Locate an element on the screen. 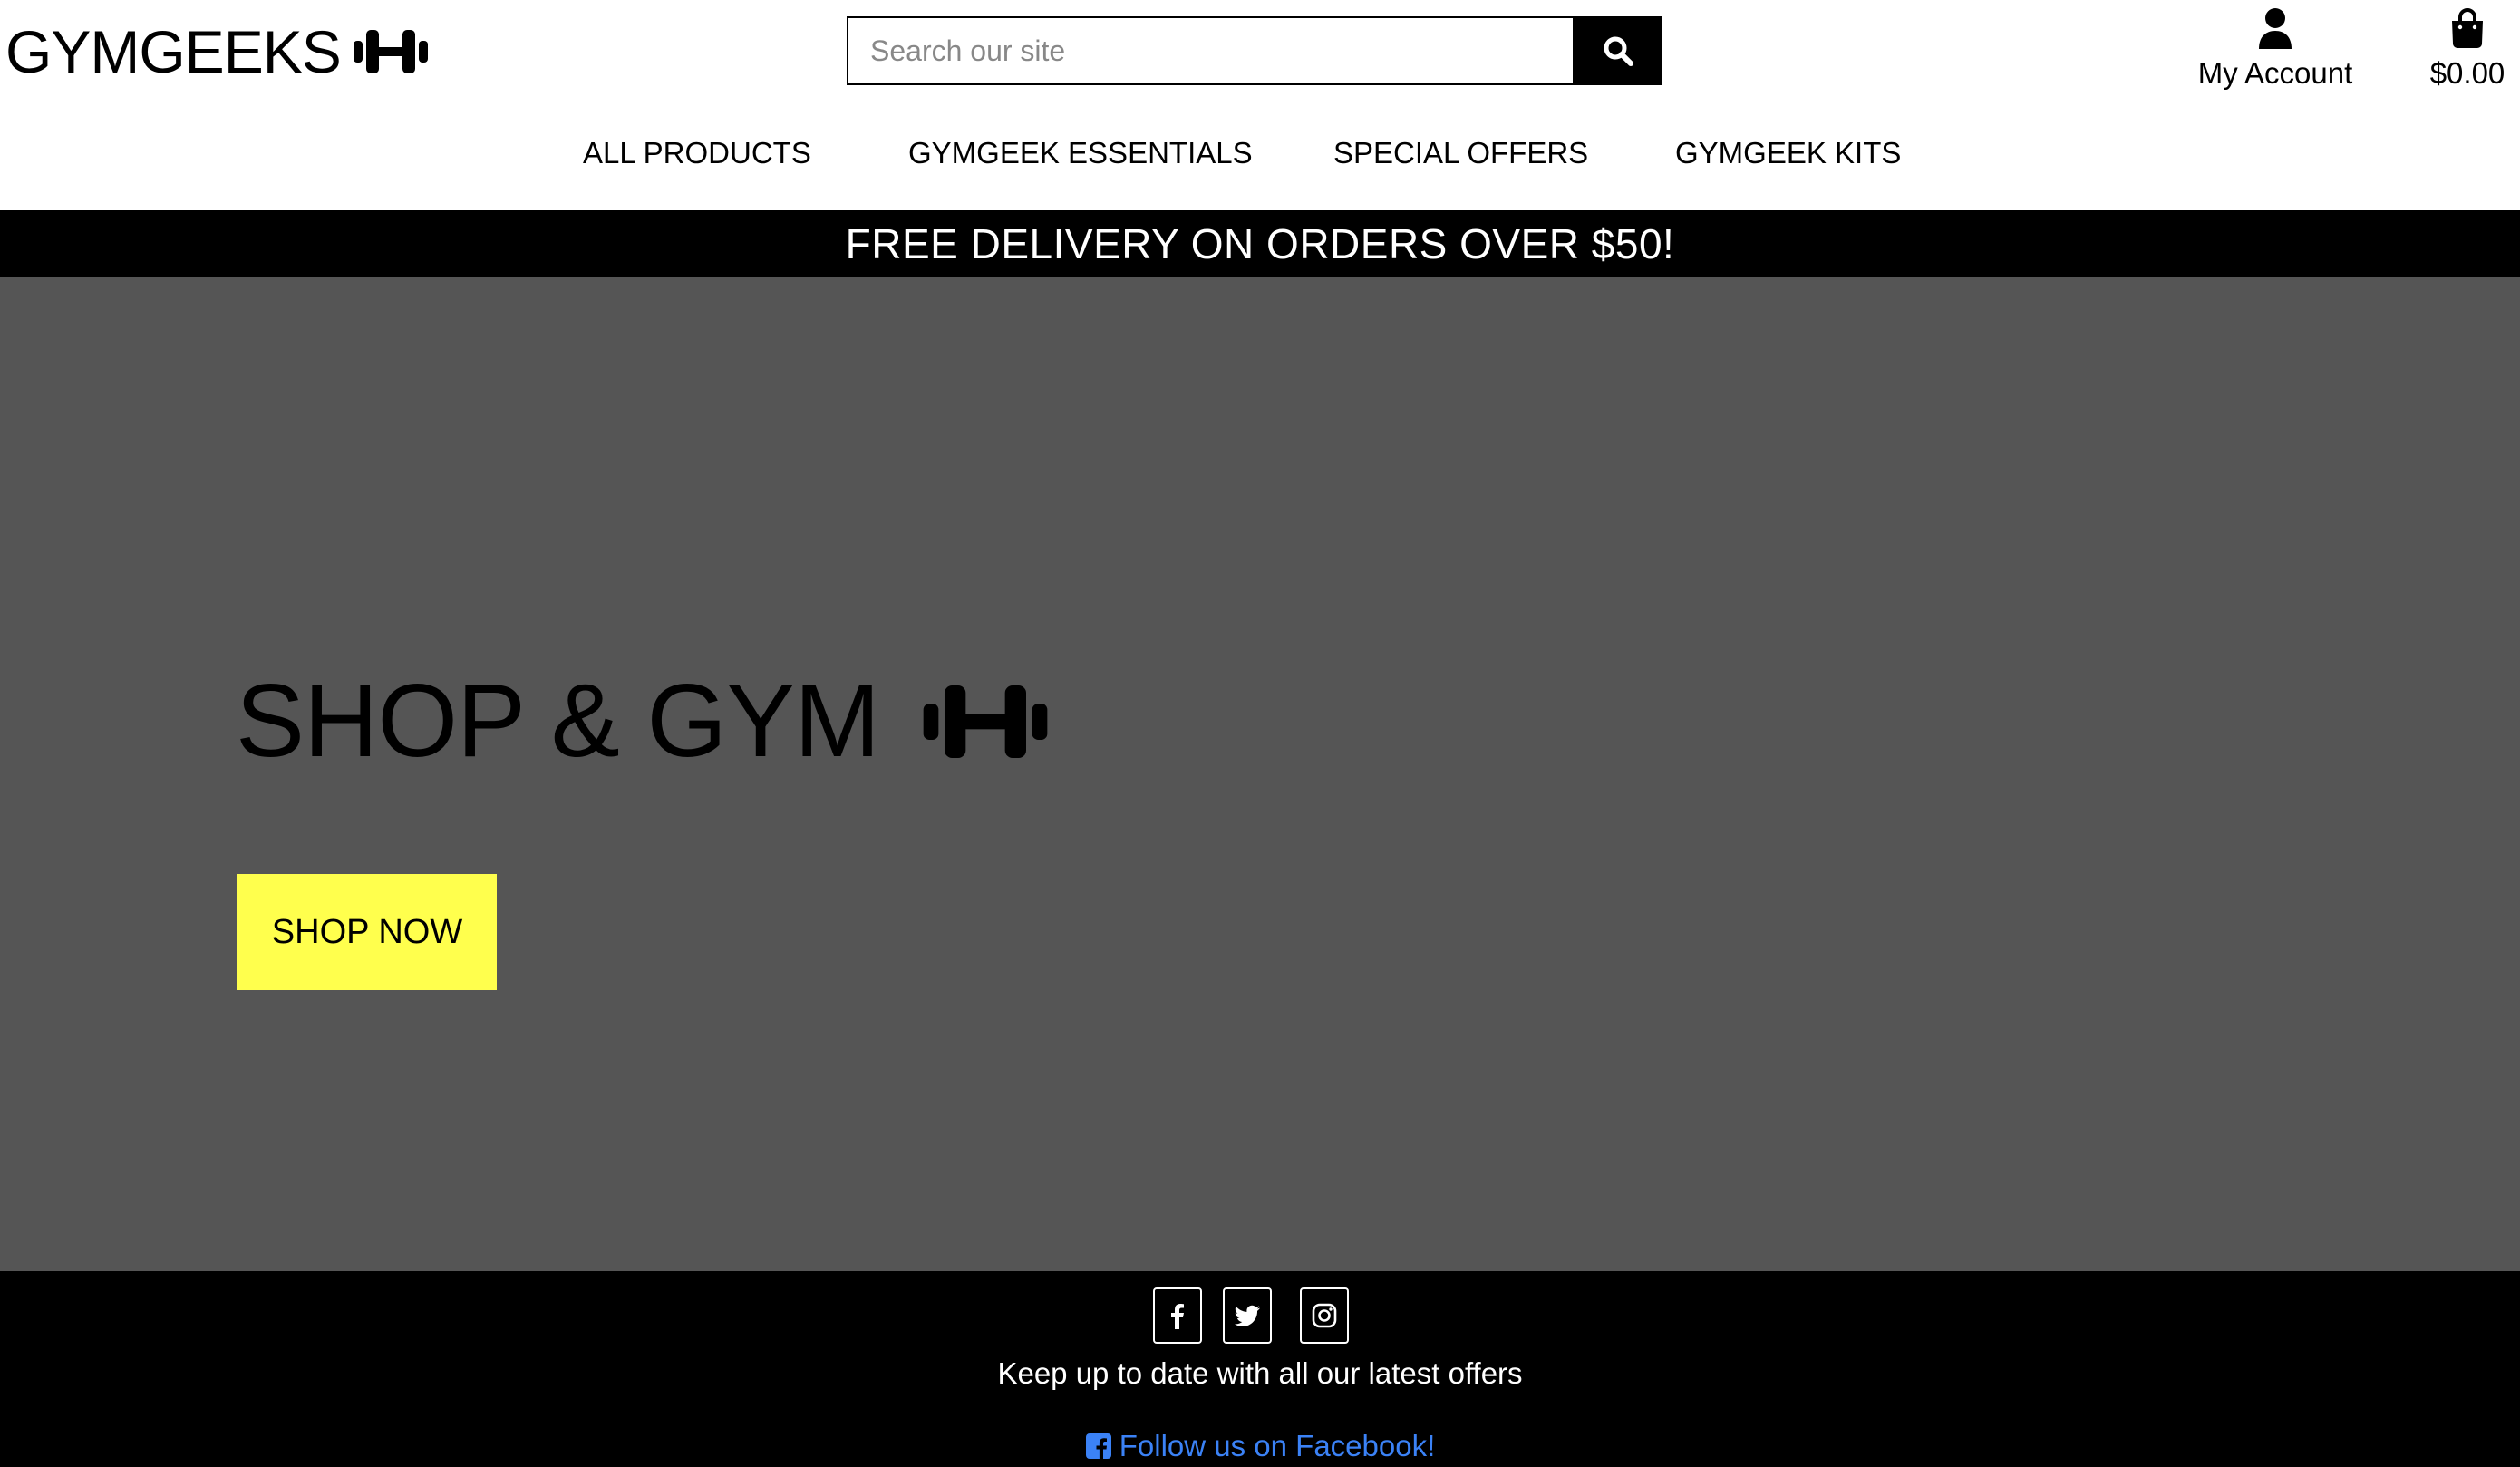  twitter-icon is located at coordinates (1247, 1315).